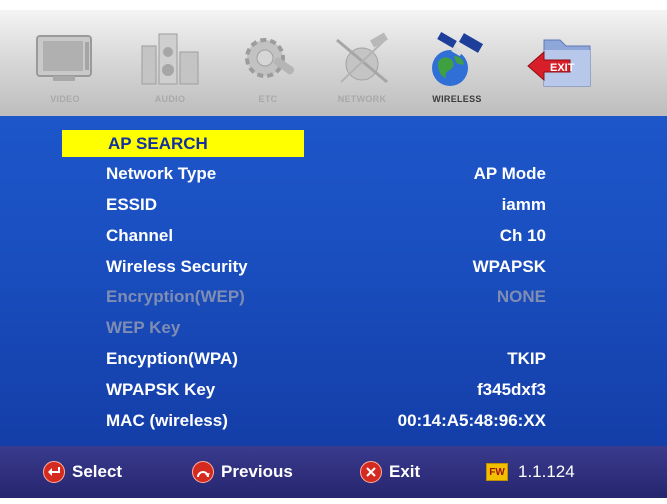 This screenshot has height=504, width=667. What do you see at coordinates (371, 472) in the screenshot?
I see `exit-x-icon` at bounding box center [371, 472].